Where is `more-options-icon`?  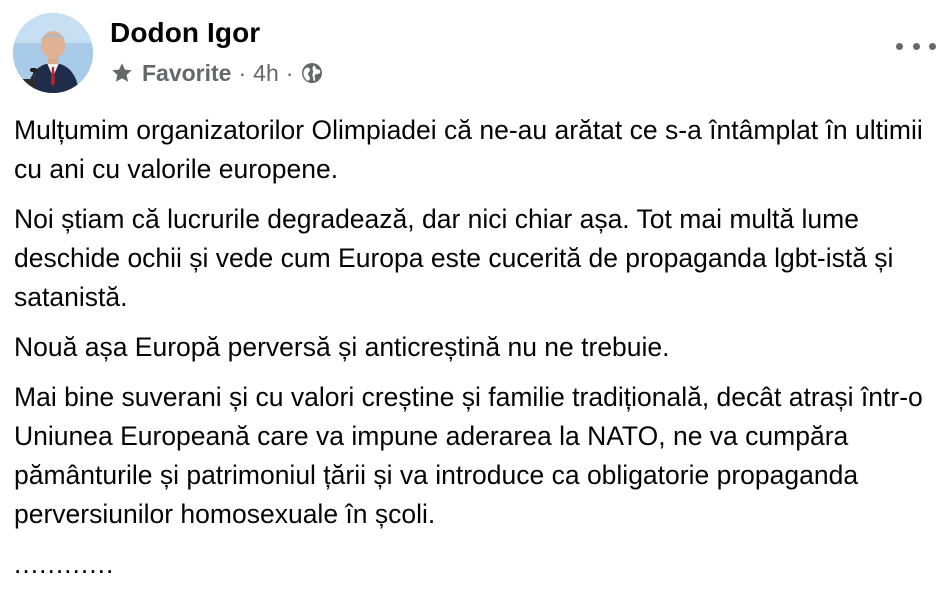 more-options-icon is located at coordinates (916, 46).